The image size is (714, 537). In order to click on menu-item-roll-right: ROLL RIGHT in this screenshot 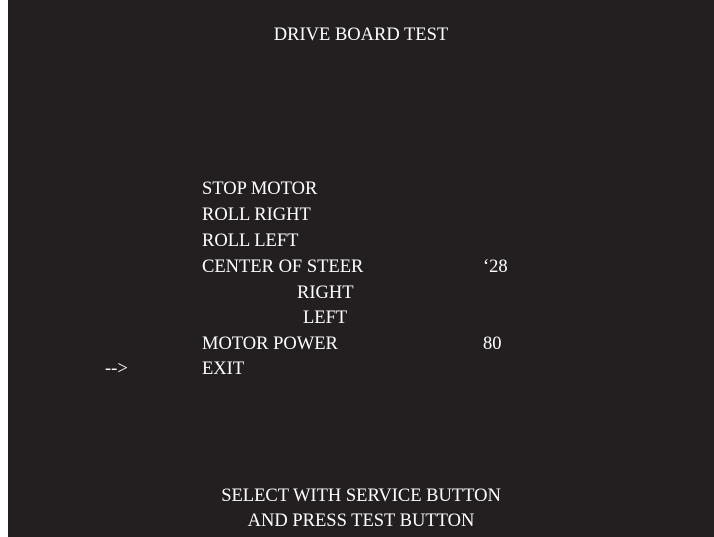, I will do `click(256, 215)`.